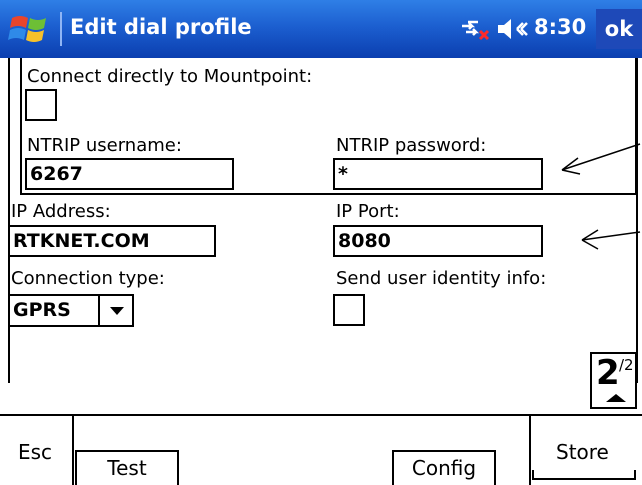  Describe the element at coordinates (601, 159) in the screenshot. I see `annotation-arrow-password` at that location.